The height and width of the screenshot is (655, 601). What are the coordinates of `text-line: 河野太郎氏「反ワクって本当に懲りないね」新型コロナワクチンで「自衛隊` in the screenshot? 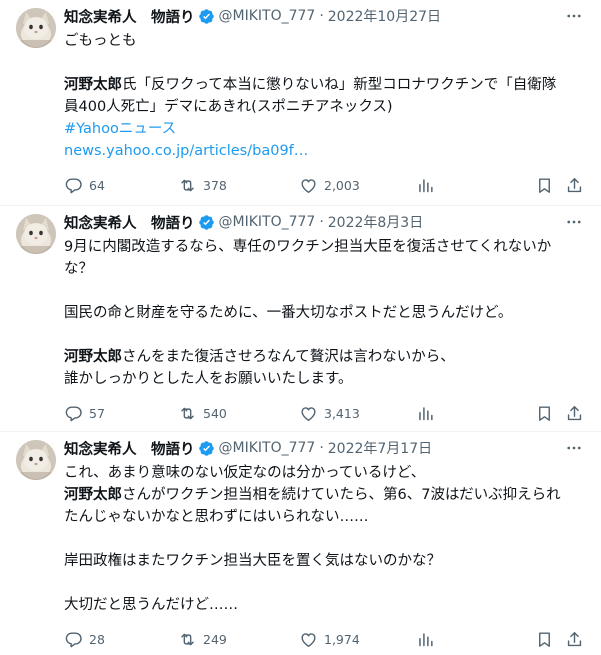 It's located at (324, 85).